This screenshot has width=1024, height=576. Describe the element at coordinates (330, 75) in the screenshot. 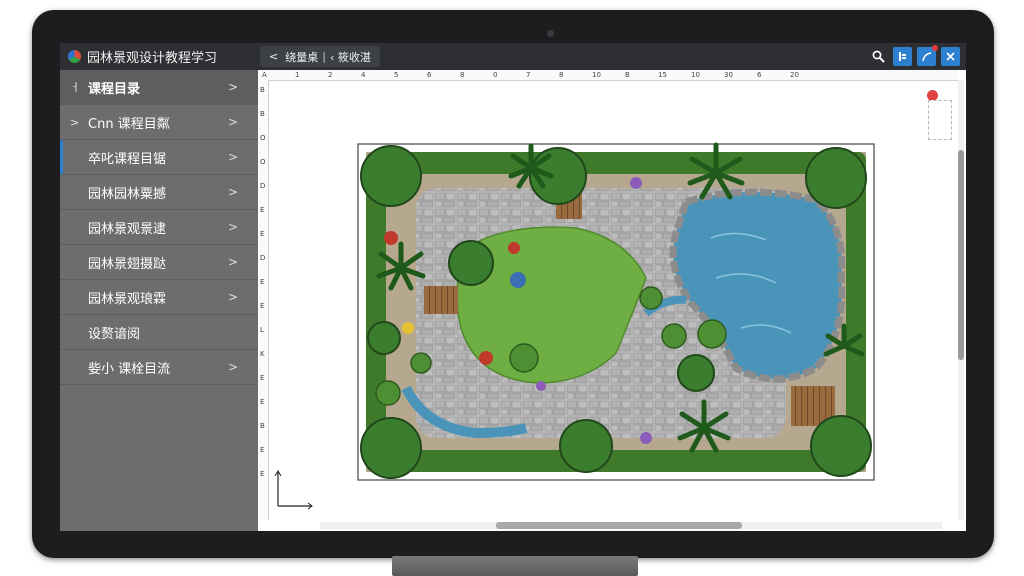

I see `ruler-tick-label: 2` at that location.